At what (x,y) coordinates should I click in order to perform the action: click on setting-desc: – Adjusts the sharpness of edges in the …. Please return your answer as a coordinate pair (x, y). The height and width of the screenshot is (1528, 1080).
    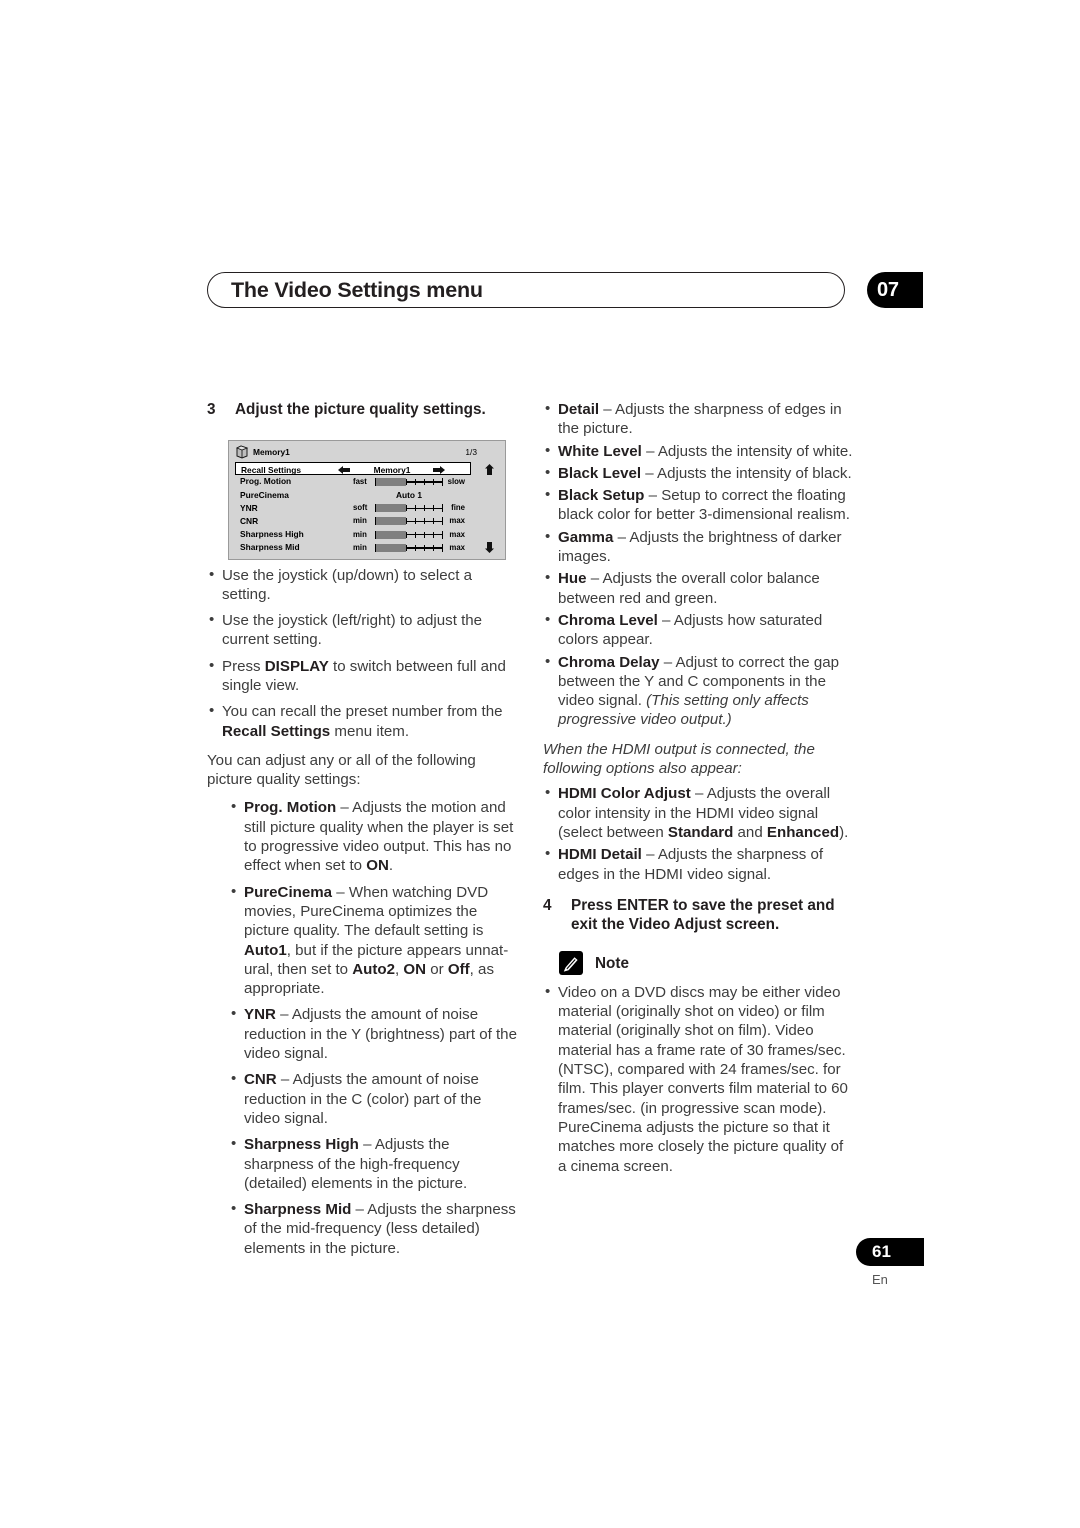
    Looking at the image, I should click on (700, 419).